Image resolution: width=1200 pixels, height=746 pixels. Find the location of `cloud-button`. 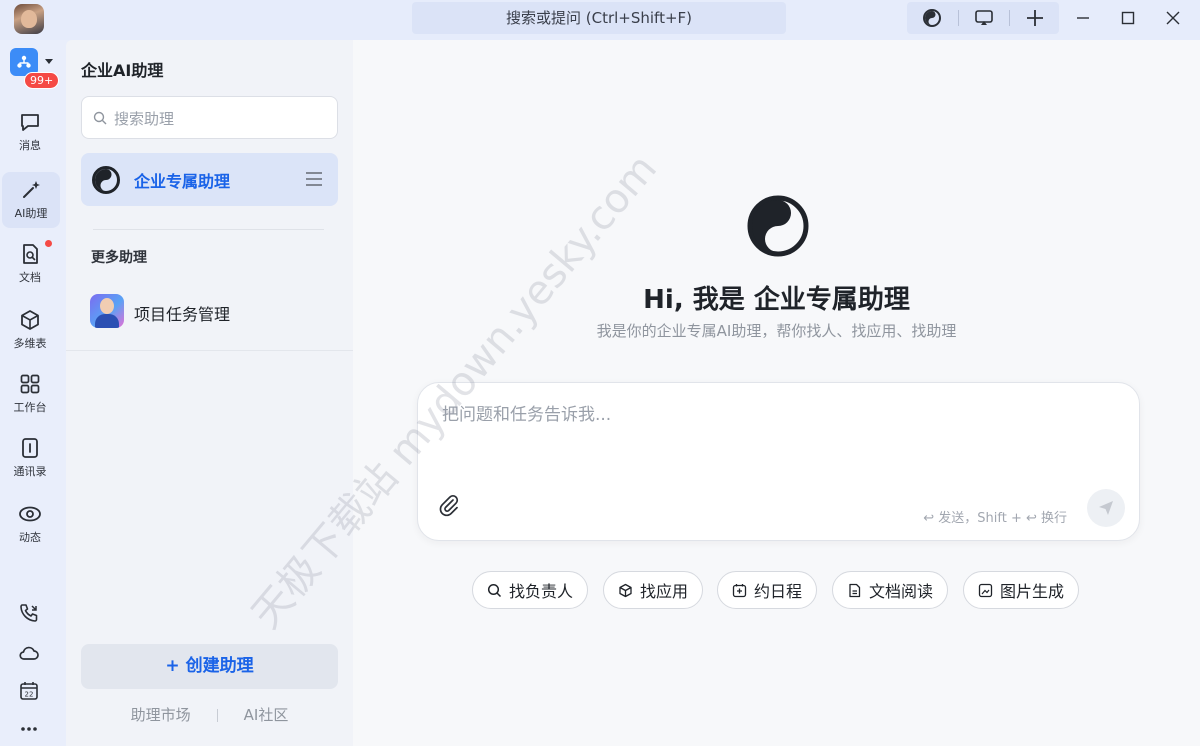

cloud-button is located at coordinates (29, 653).